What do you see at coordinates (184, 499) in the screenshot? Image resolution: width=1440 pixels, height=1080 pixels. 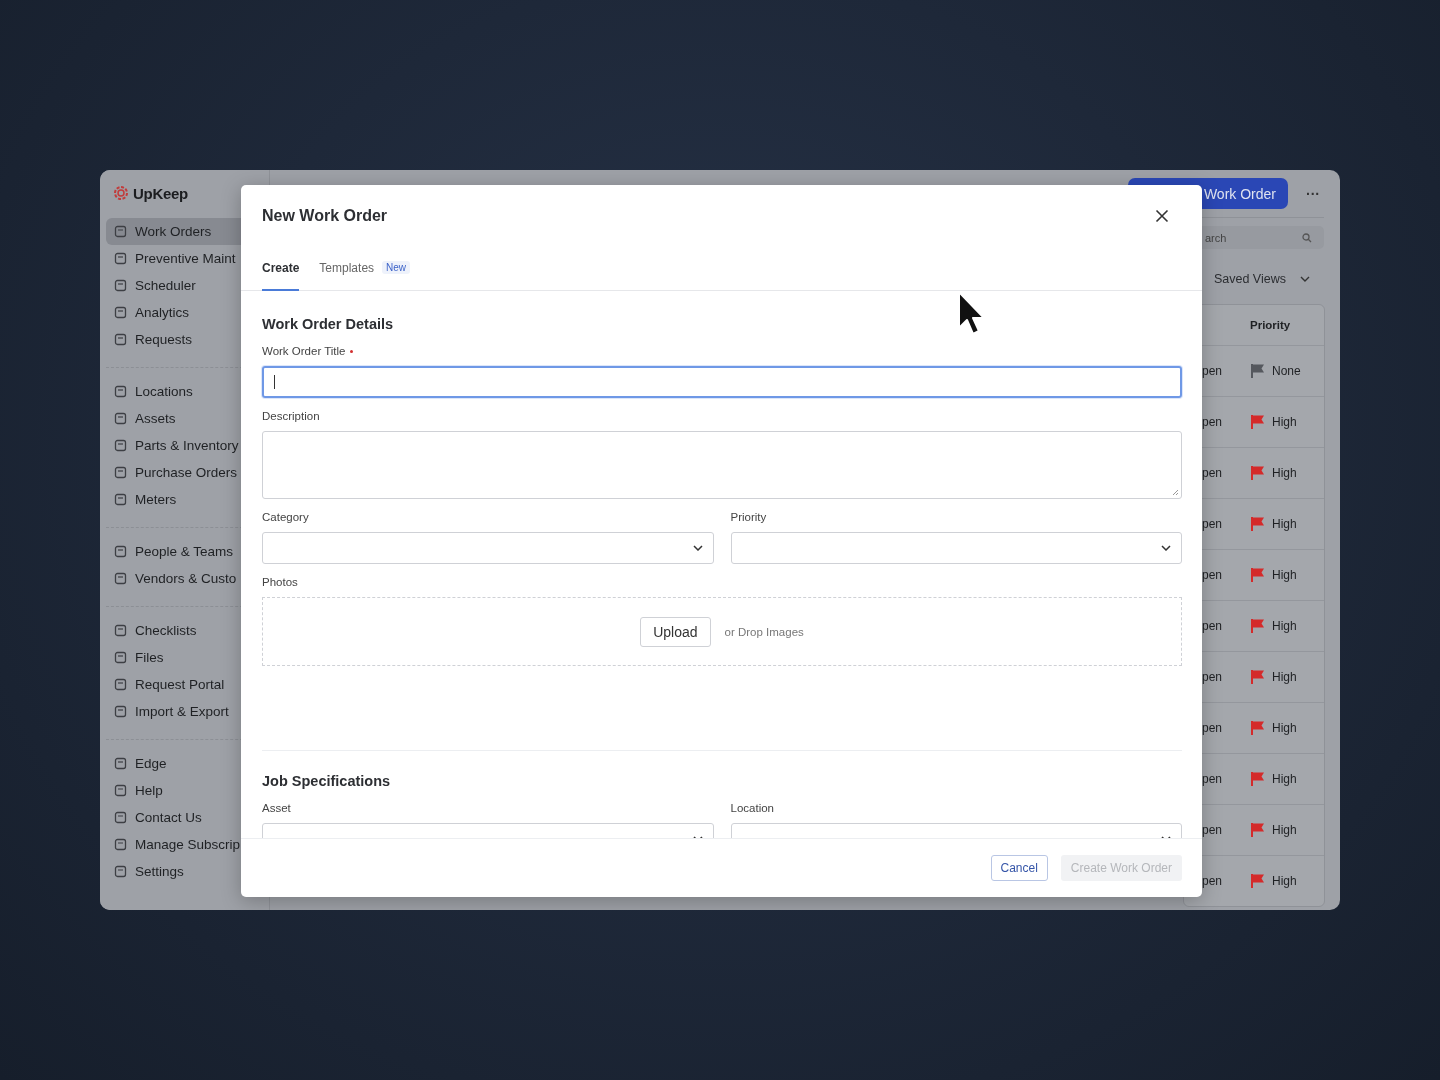 I see `sidebar-item: Meters` at bounding box center [184, 499].